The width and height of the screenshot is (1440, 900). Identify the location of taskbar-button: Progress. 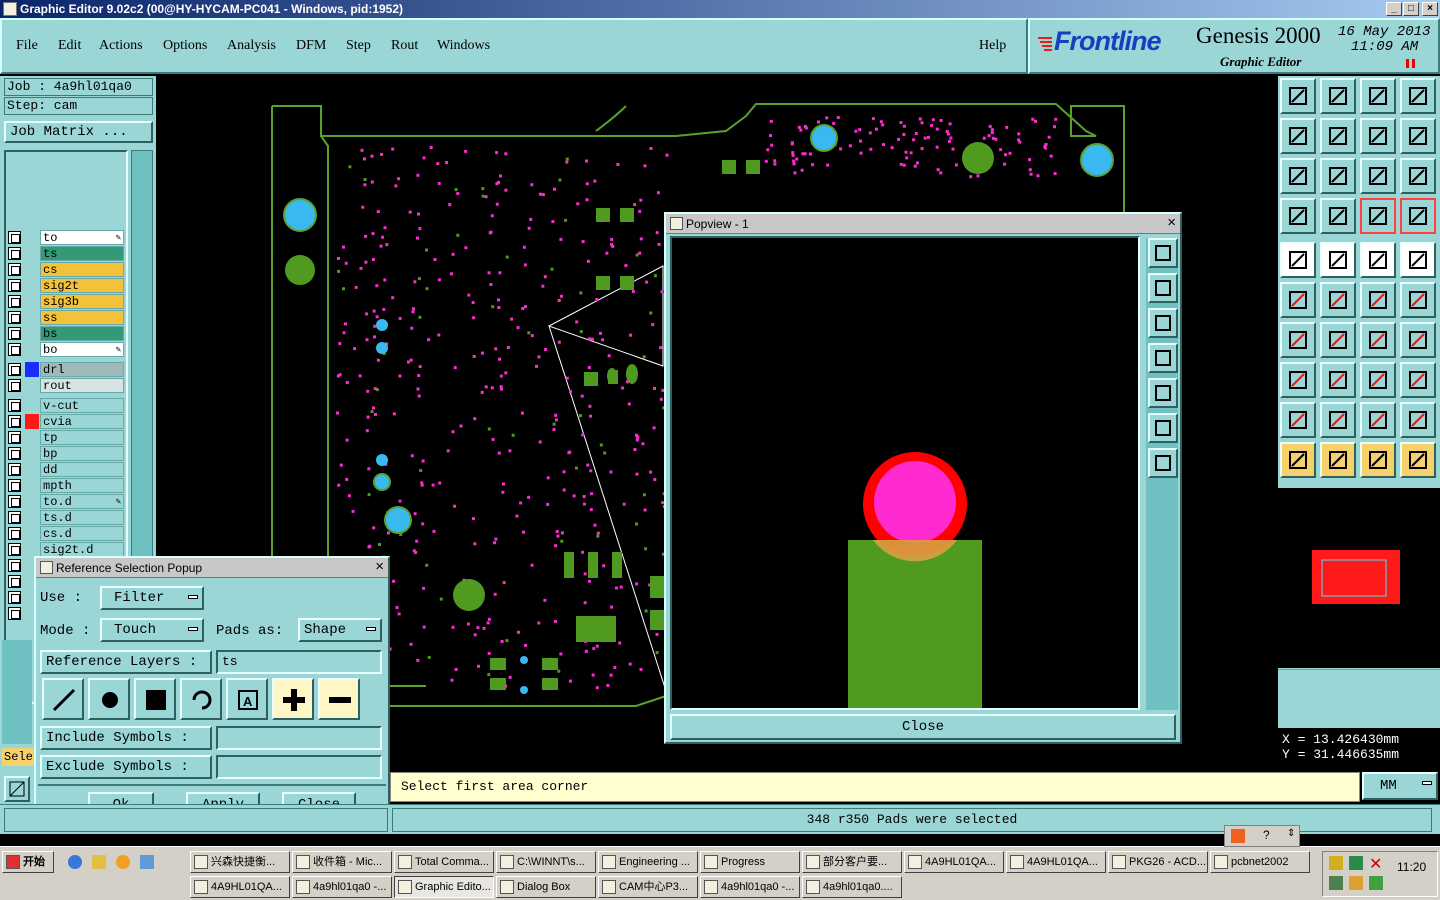
(750, 862).